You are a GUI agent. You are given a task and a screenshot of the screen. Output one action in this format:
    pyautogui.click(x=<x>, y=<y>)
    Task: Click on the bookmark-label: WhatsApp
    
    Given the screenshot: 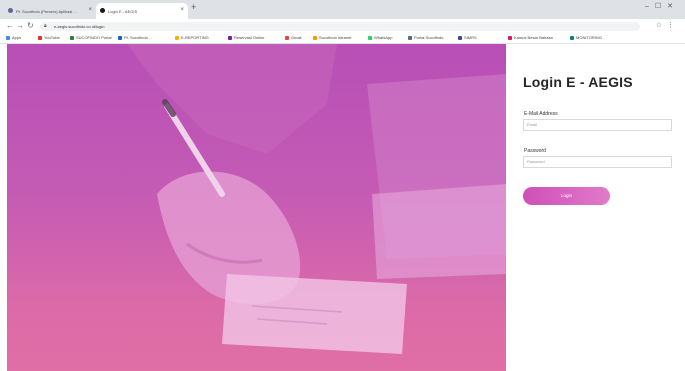 What is the action you would take?
    pyautogui.click(x=383, y=37)
    